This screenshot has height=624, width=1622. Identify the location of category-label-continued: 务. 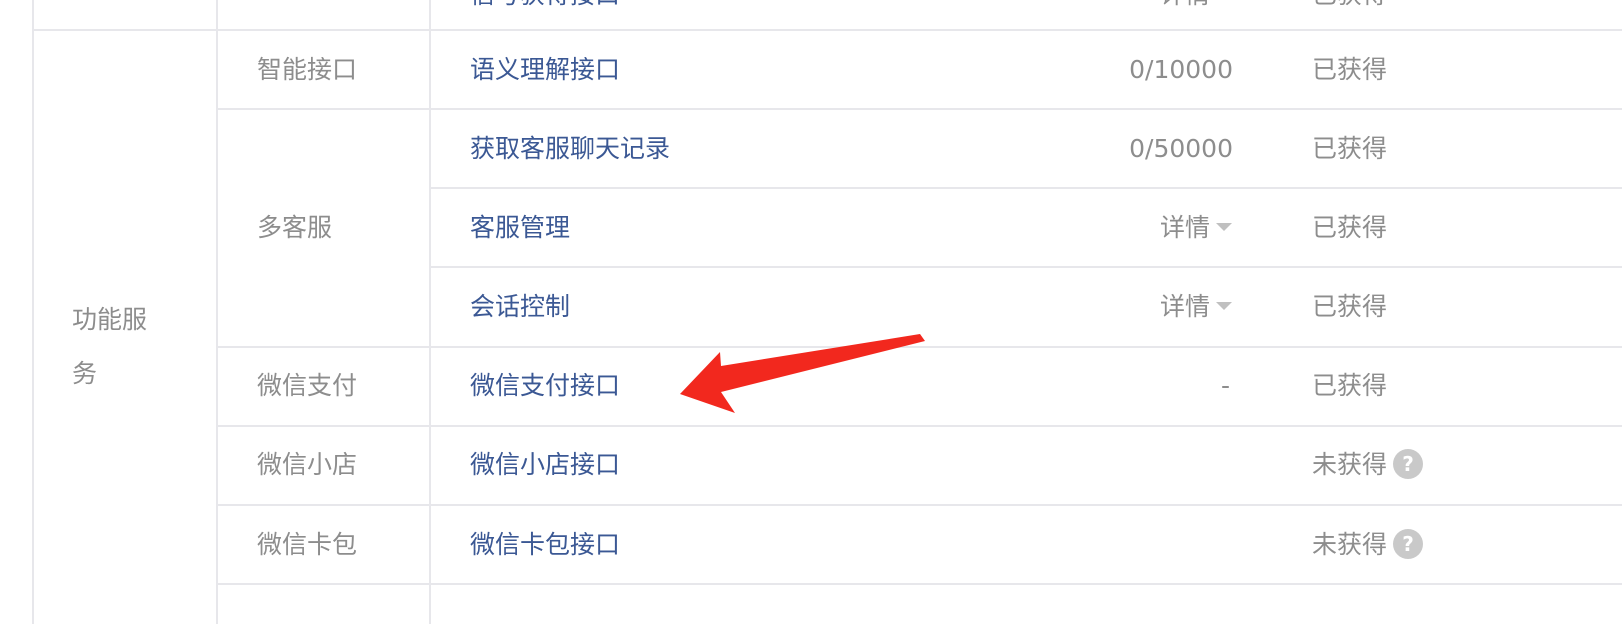
(85, 373).